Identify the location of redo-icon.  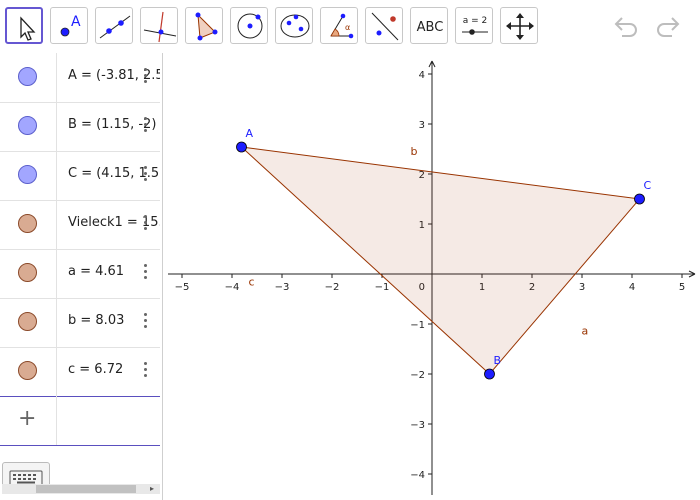
(666, 26).